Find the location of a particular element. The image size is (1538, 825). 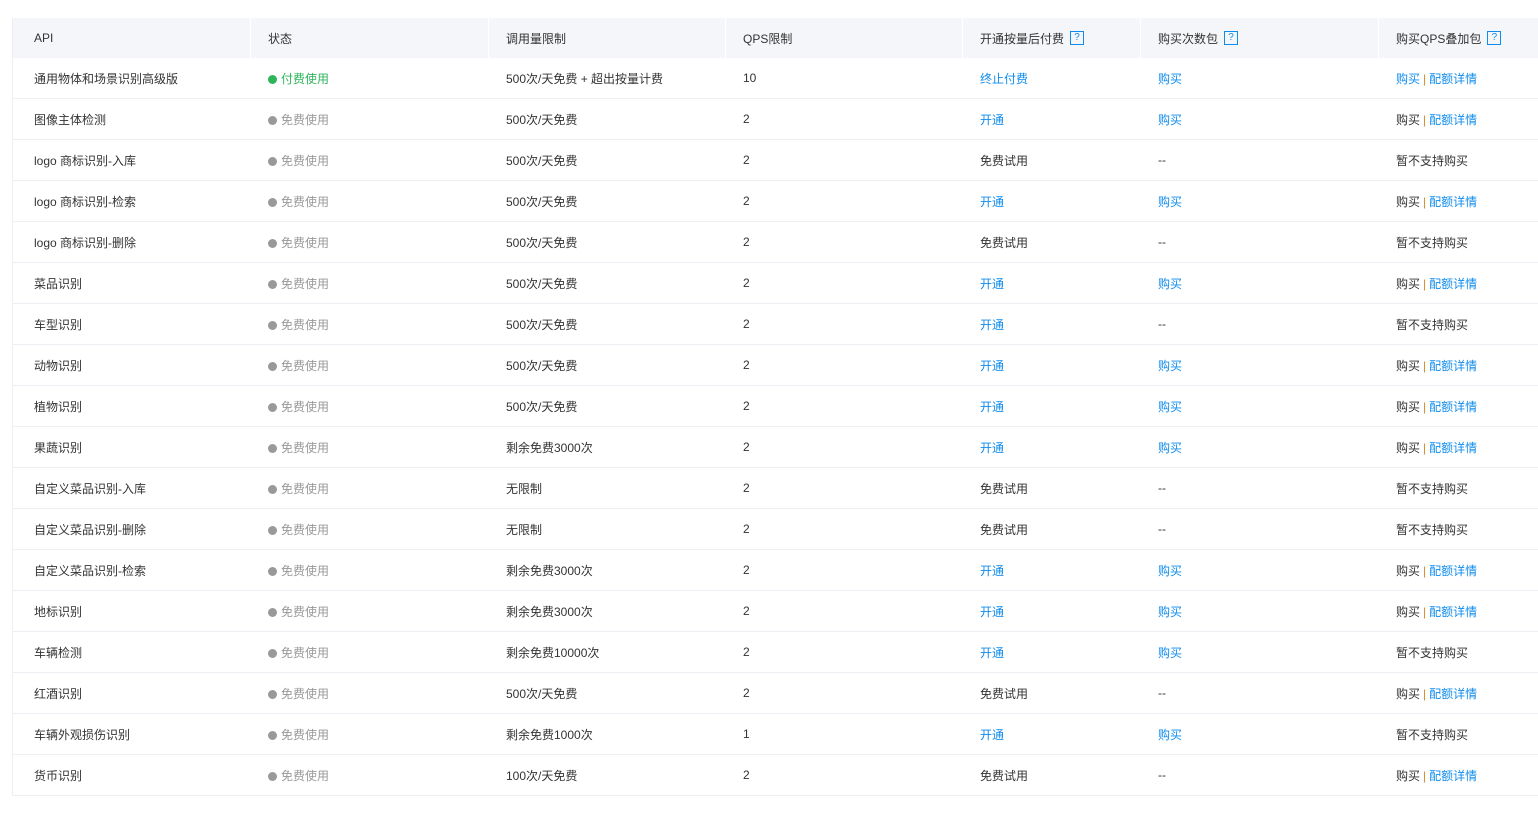

api-name: 自定义菜品识别-入库 is located at coordinates (90, 488).